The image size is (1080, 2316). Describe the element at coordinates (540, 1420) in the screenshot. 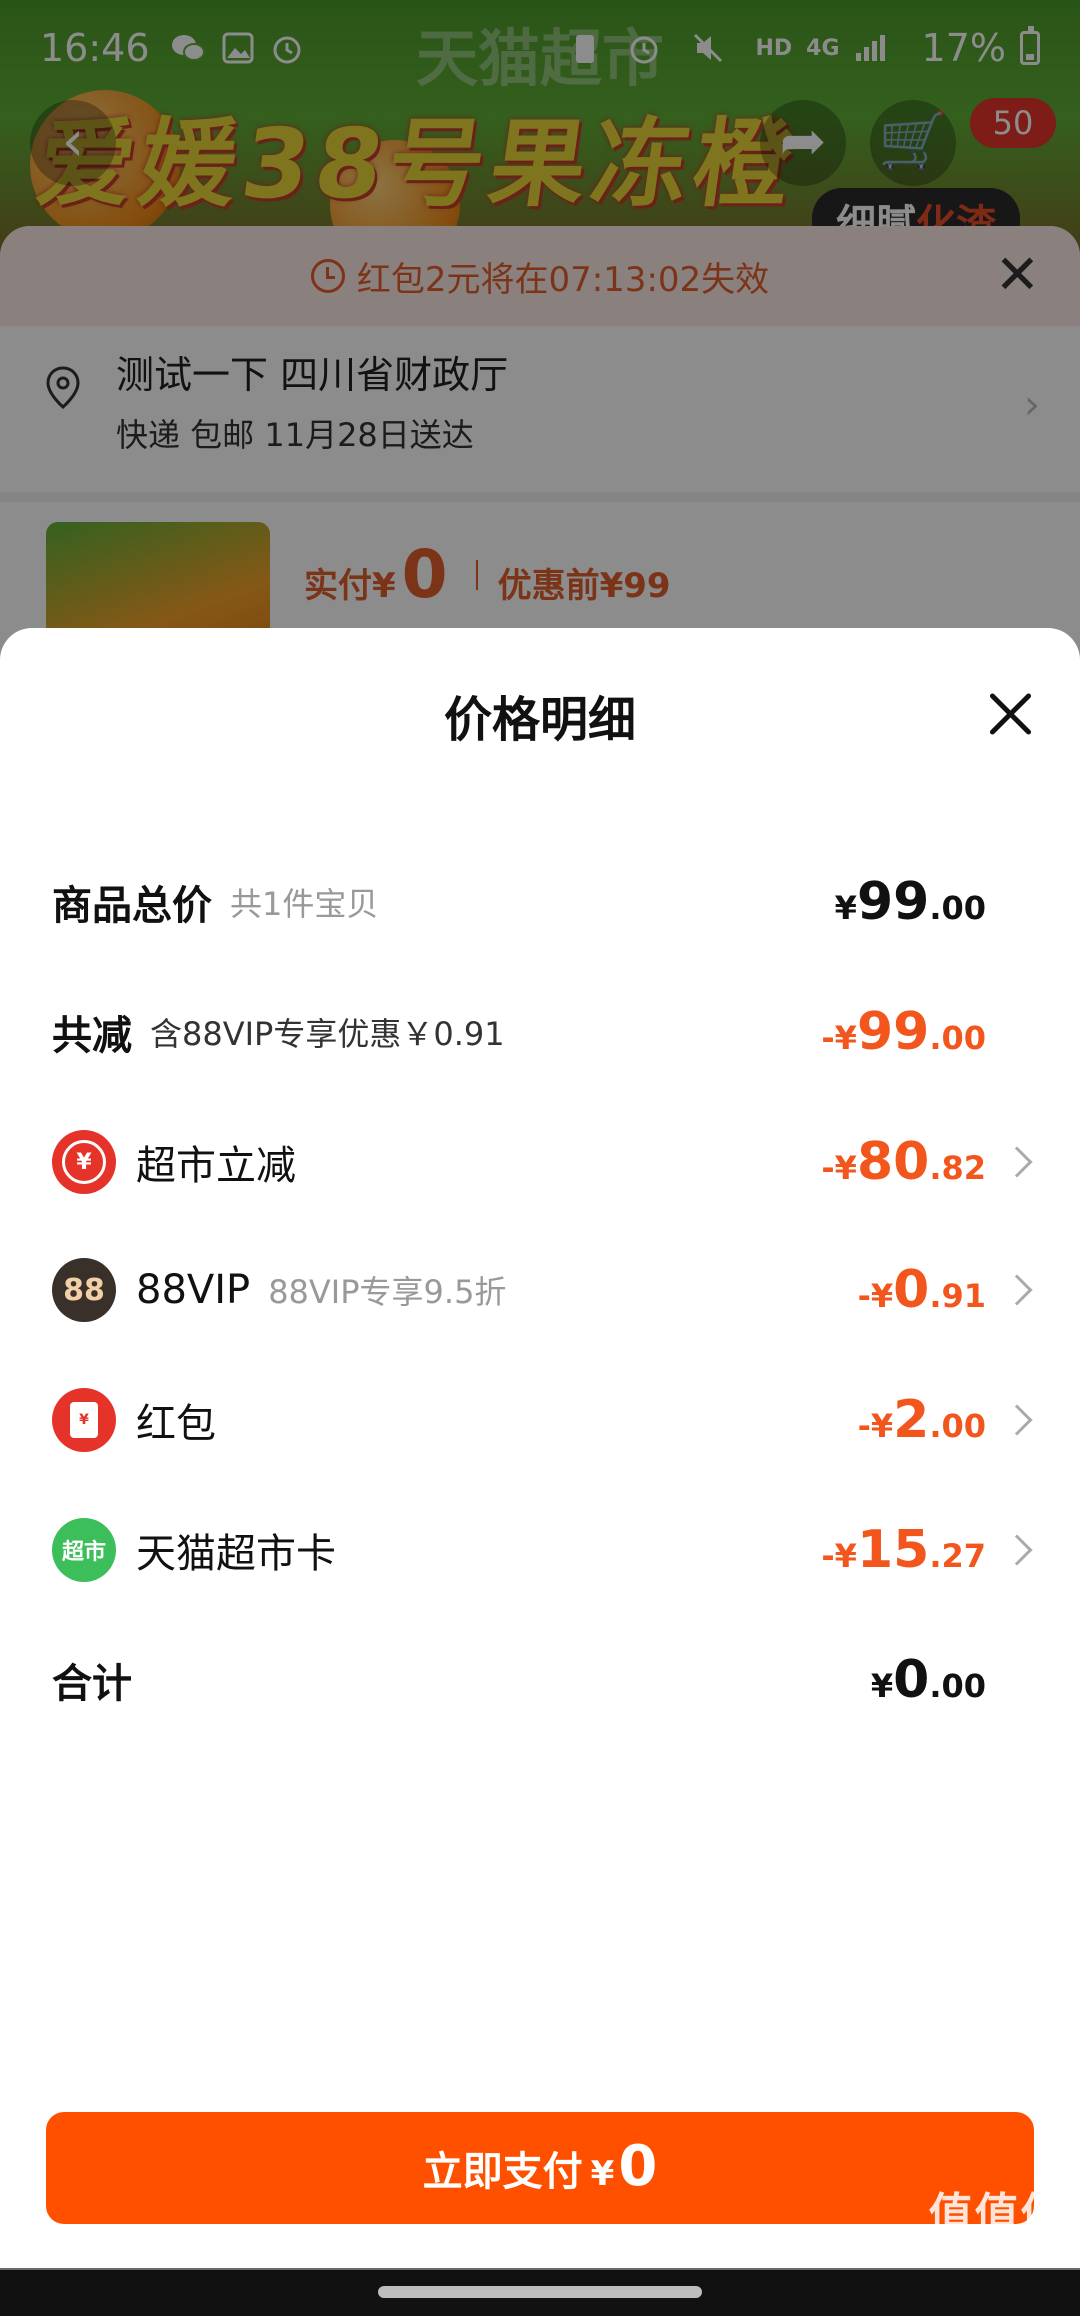

I see `redpacket-row: ¥ 红包 -¥ 2.00` at that location.